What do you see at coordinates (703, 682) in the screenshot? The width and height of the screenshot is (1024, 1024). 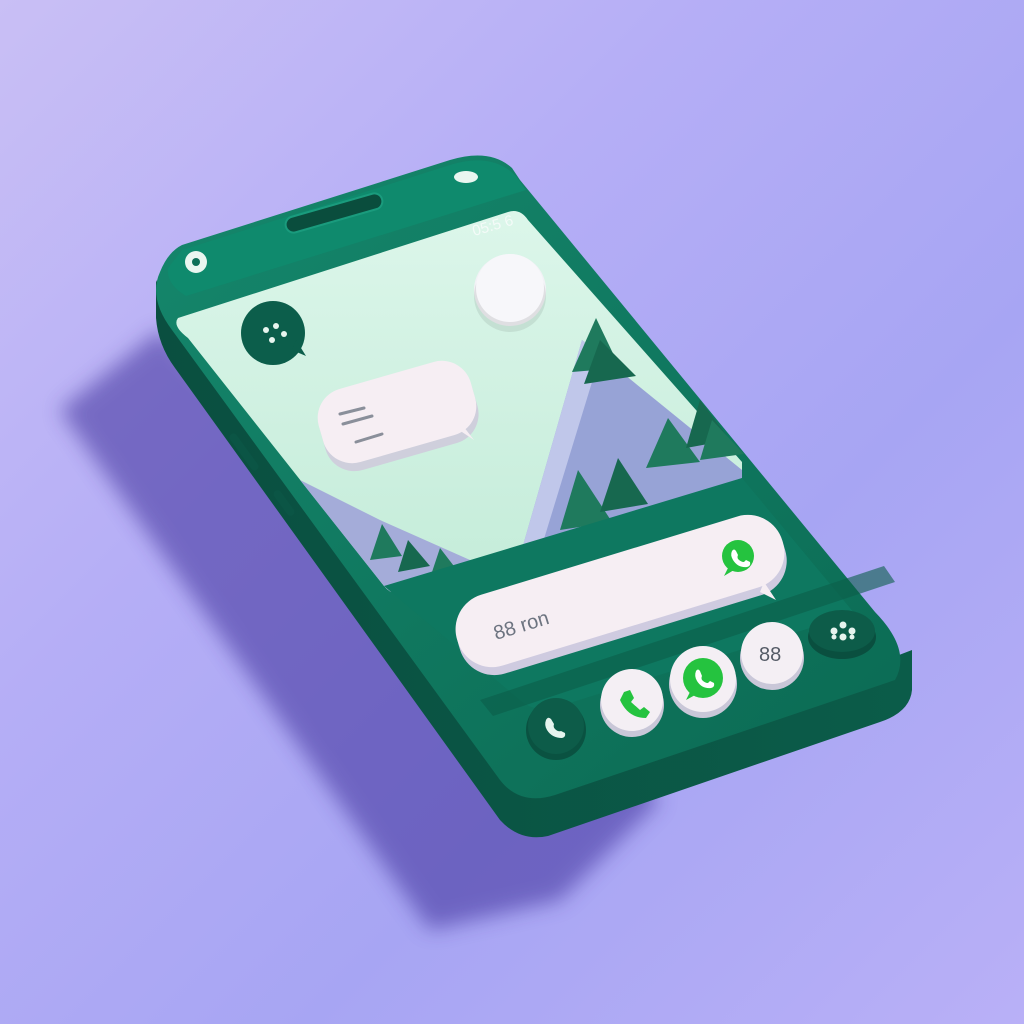 I see `dock-button-whatsapp` at bounding box center [703, 682].